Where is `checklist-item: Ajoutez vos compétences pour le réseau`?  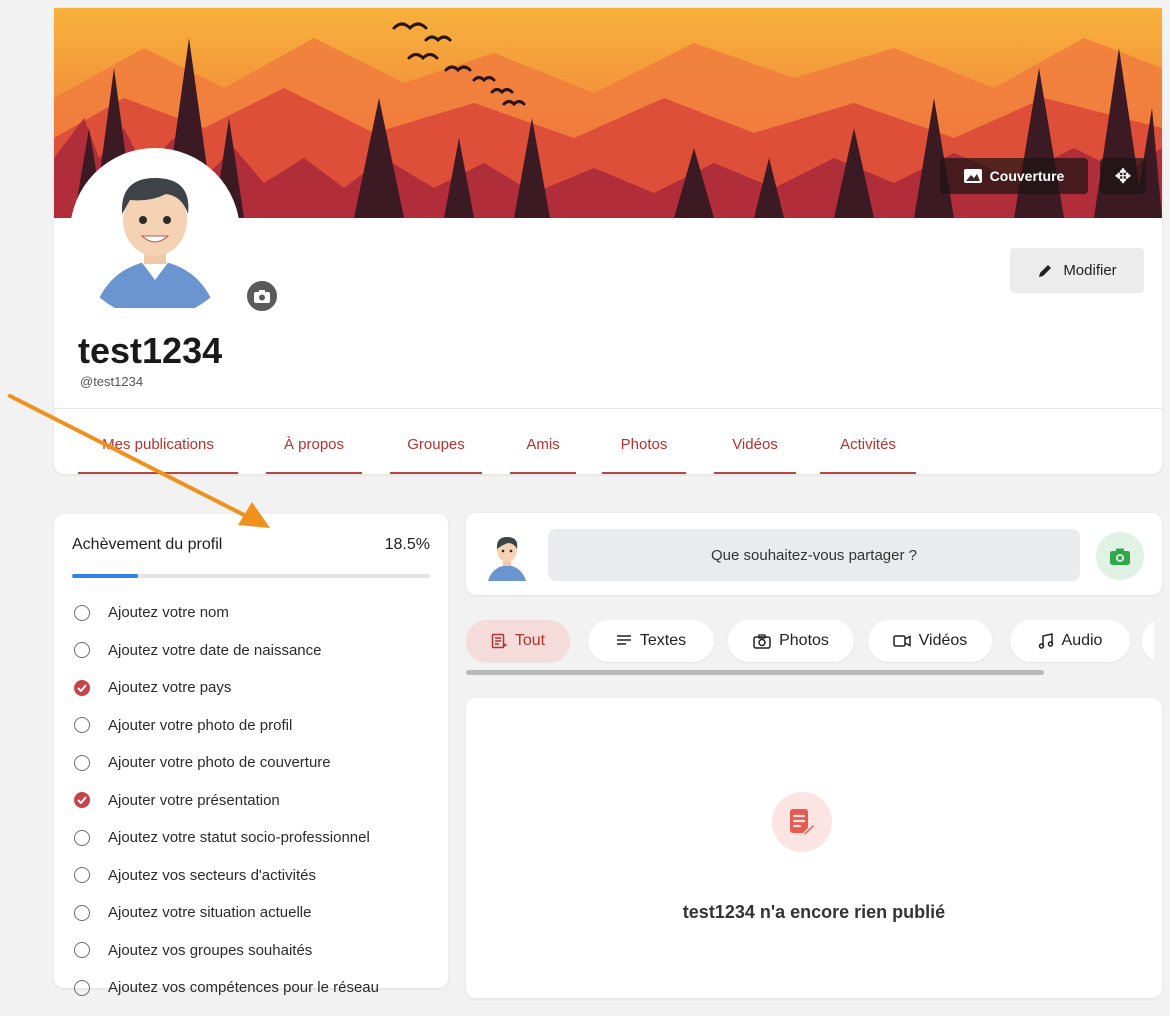 checklist-item: Ajoutez vos compétences pour le réseau is located at coordinates (226, 988).